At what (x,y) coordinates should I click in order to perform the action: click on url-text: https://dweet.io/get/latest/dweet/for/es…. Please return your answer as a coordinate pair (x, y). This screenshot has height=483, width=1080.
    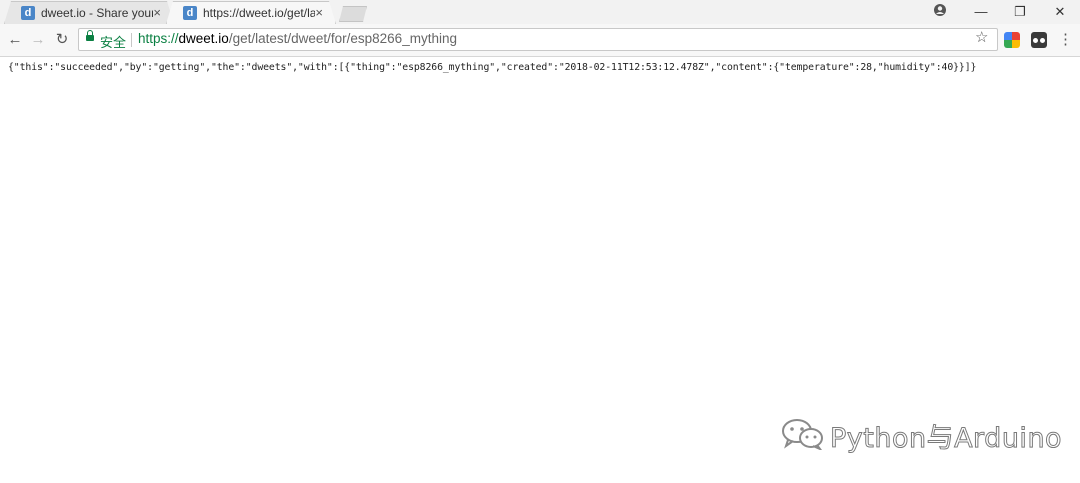
    Looking at the image, I should click on (297, 38).